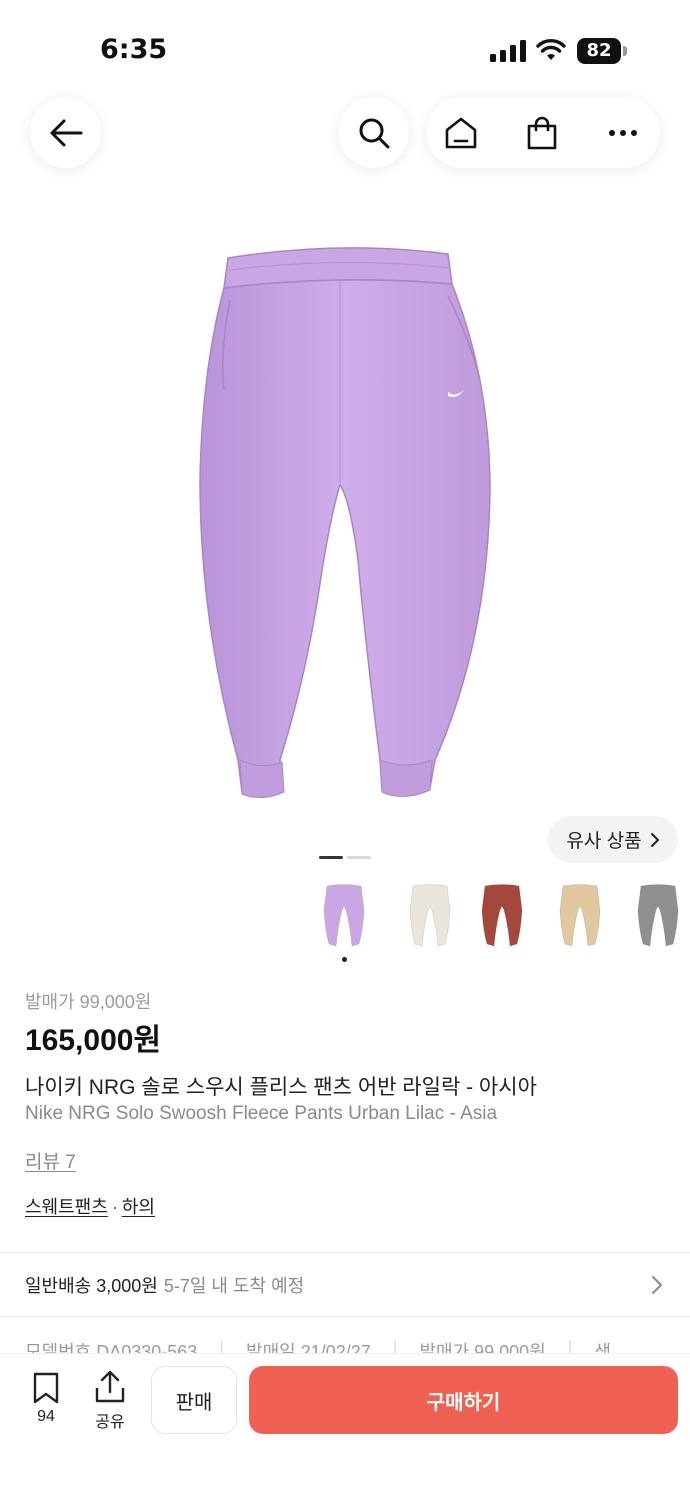  What do you see at coordinates (66, 1207) in the screenshot?
I see `category-sweatpants-link: 스웨트팬츠` at bounding box center [66, 1207].